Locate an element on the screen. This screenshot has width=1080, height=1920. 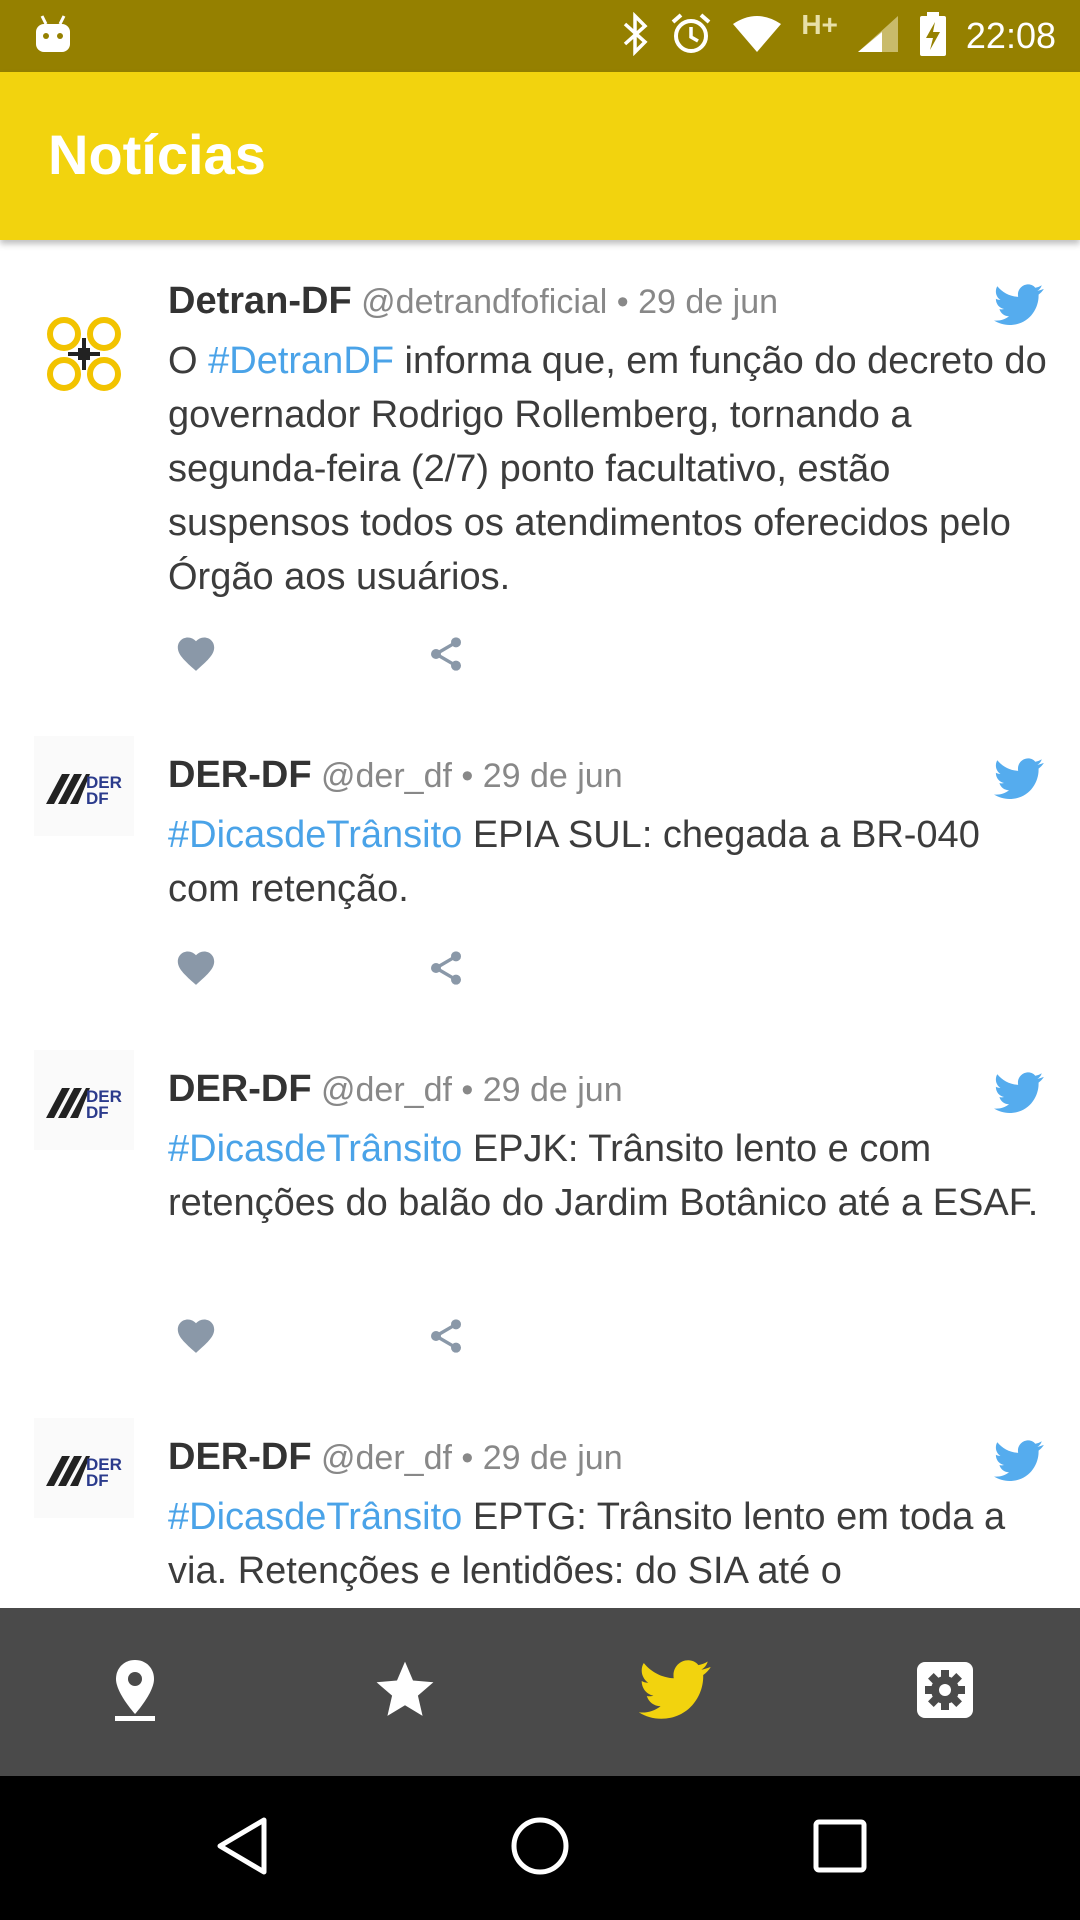
network-type-label: H+ is located at coordinates (819, 24).